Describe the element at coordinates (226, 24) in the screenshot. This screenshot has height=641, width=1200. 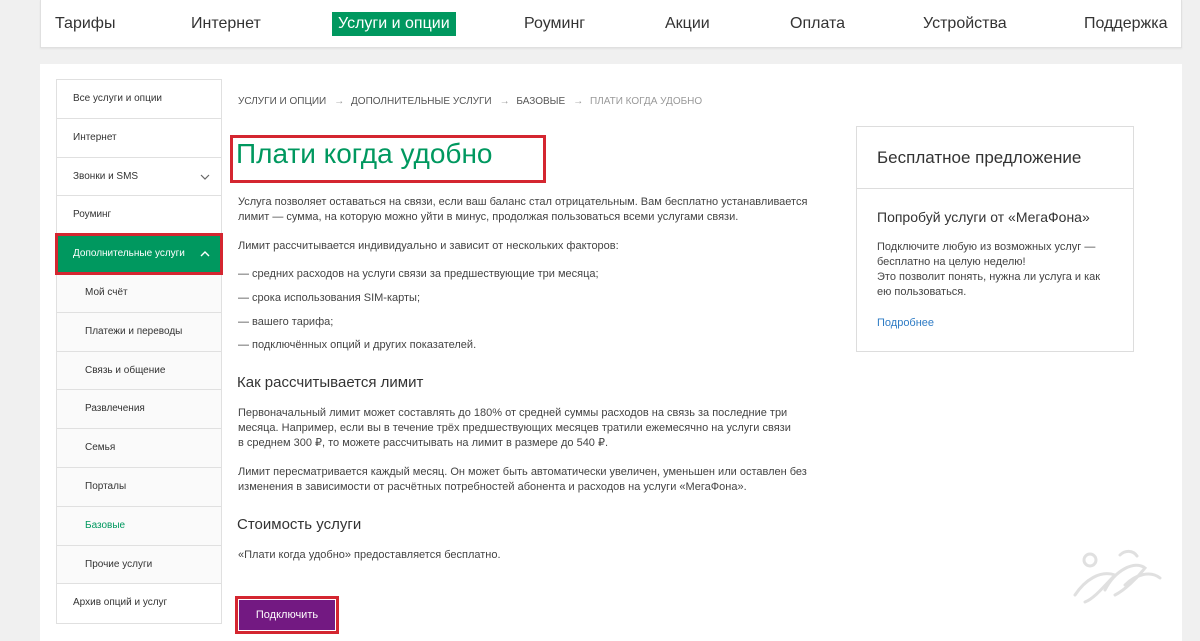
I see `nav-item-internet: Интернет` at that location.